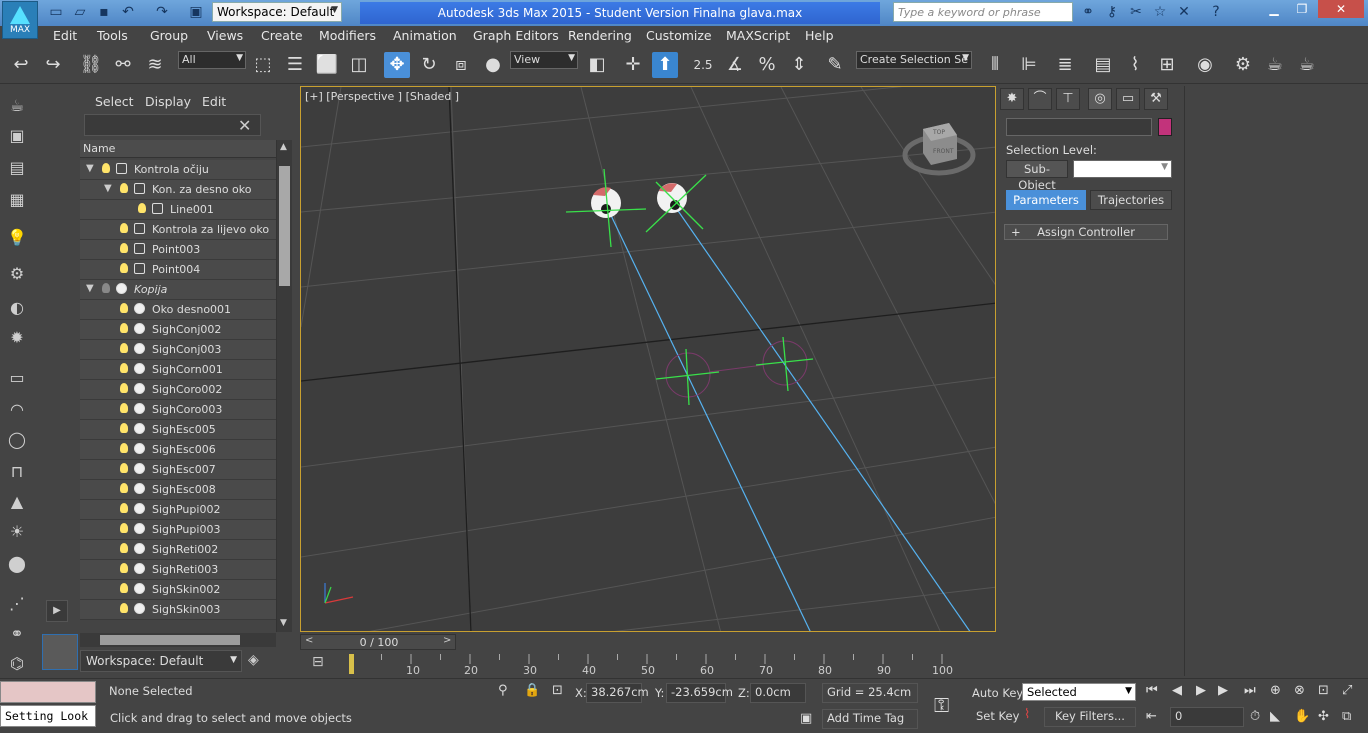 This screenshot has height=733, width=1368. I want to click on minimize-icon: ▁, so click(1274, 9).